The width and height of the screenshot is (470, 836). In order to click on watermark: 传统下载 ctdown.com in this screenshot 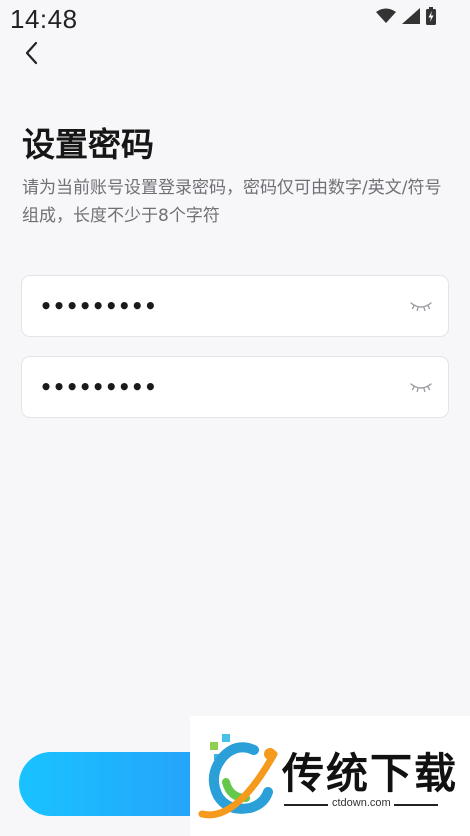, I will do `click(330, 776)`.